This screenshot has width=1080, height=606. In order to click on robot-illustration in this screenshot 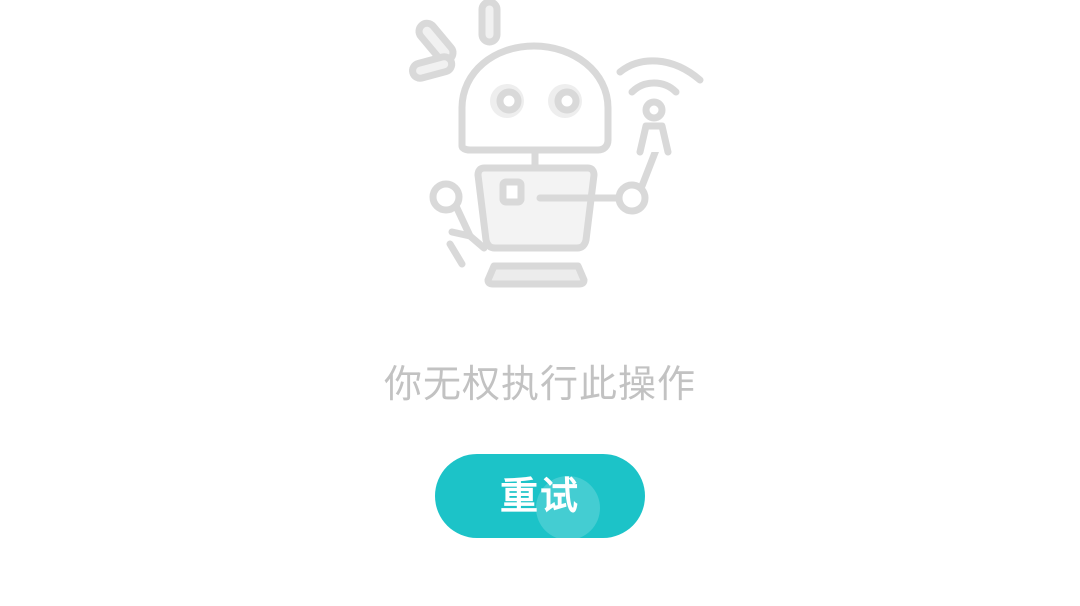, I will do `click(560, 150)`.